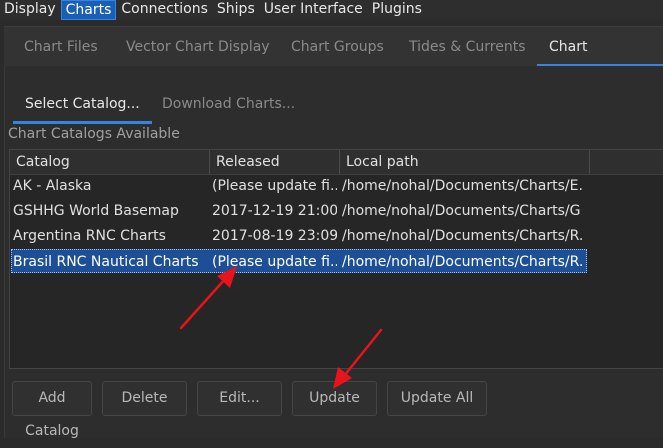  What do you see at coordinates (89, 236) in the screenshot?
I see `cell-catalog: Argentina RNC Charts` at bounding box center [89, 236].